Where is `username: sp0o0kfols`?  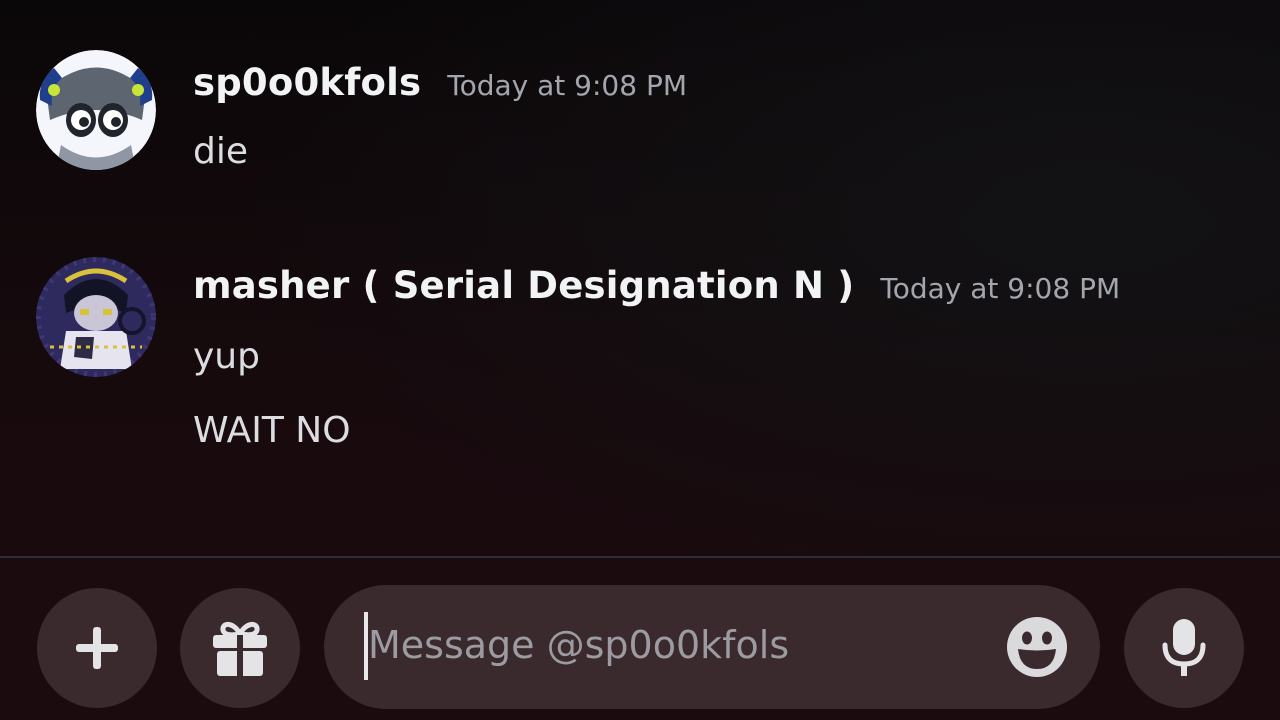 username: sp0o0kfols is located at coordinates (307, 82).